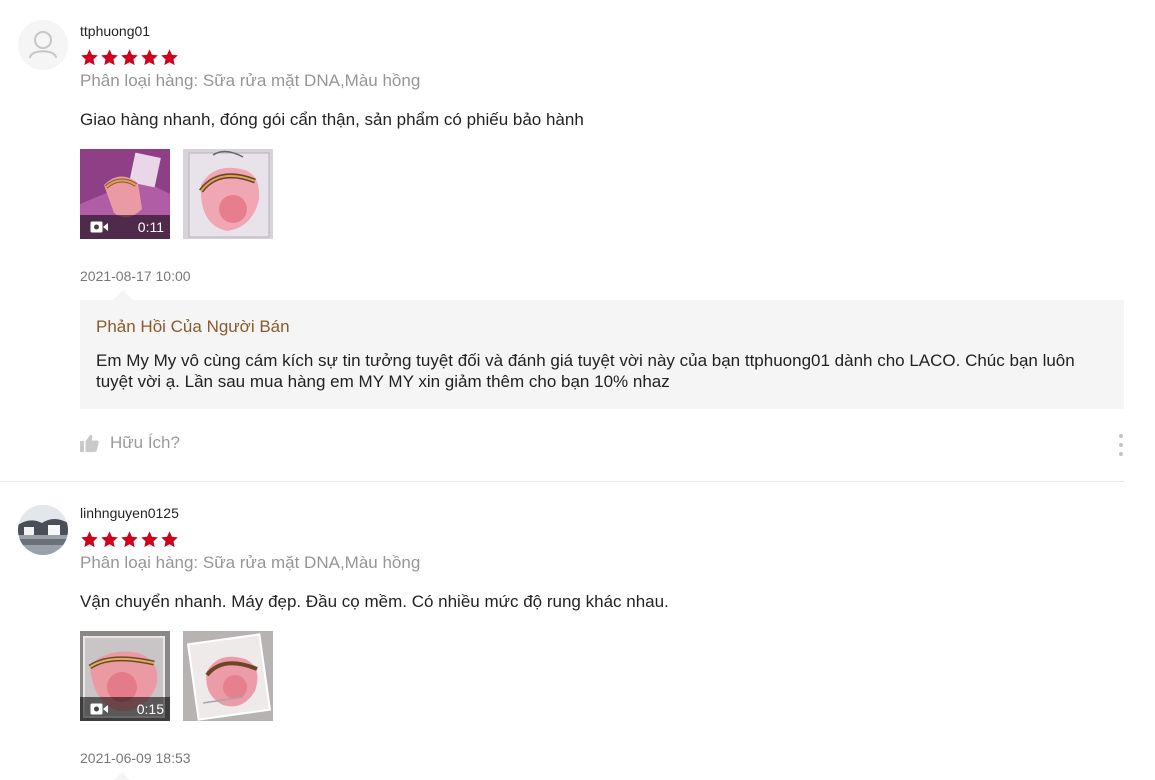 Image resolution: width=1155 pixels, height=780 pixels. I want to click on review-media: 0:15, so click(176, 676).